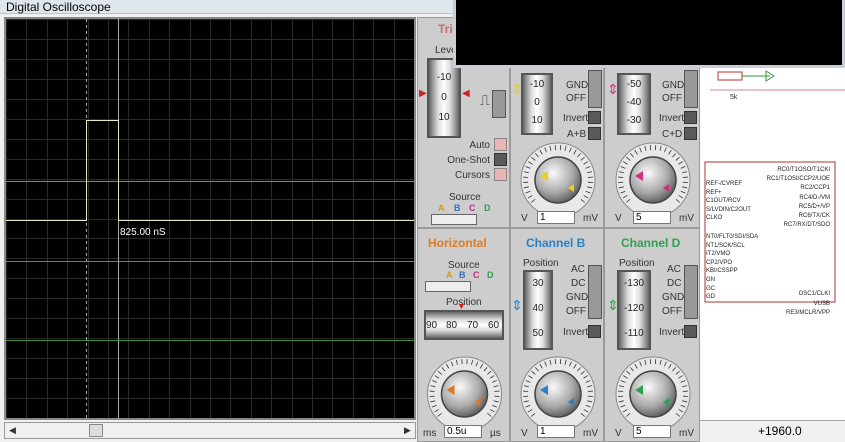 The height and width of the screenshot is (442, 845). Describe the element at coordinates (780, 431) in the screenshot. I see `status-value: +1960.0` at that location.